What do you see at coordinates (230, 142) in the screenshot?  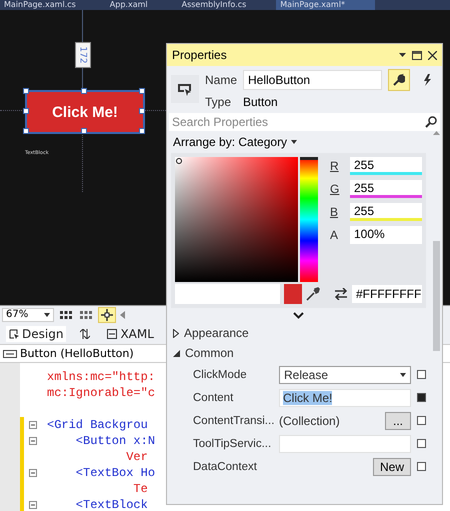 I see `arrange-by-dropdown: Arrange by: Category` at bounding box center [230, 142].